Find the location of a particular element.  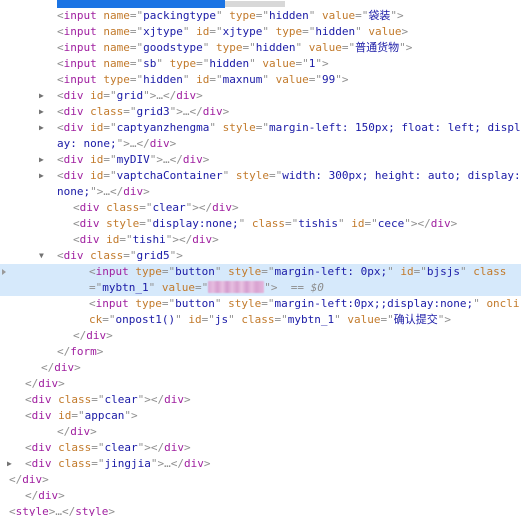

chevron-down-icon is located at coordinates (52, 256).